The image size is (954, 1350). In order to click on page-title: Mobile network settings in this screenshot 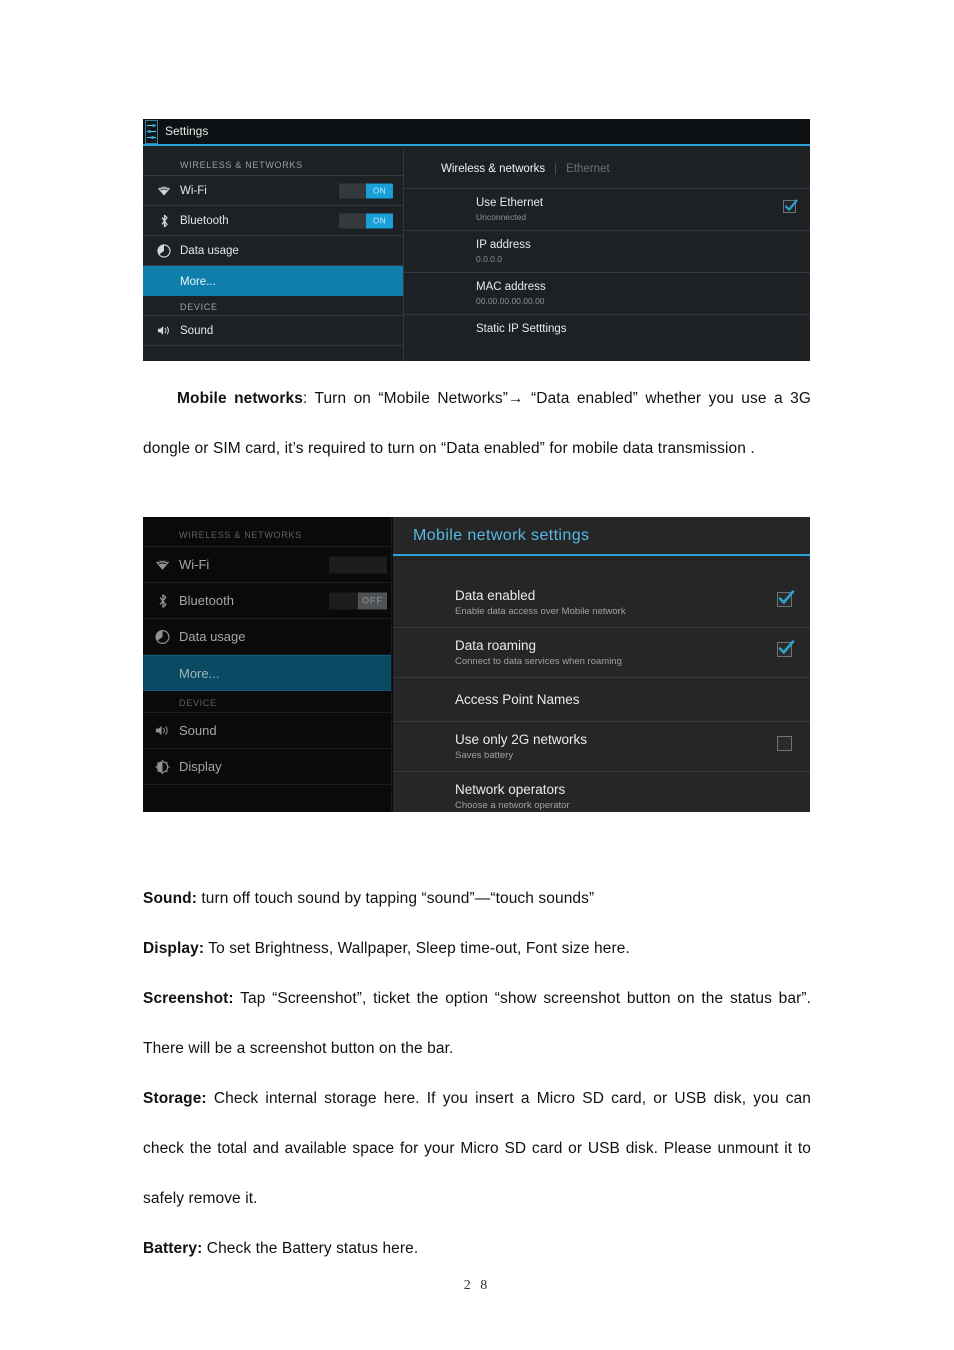, I will do `click(501, 535)`.